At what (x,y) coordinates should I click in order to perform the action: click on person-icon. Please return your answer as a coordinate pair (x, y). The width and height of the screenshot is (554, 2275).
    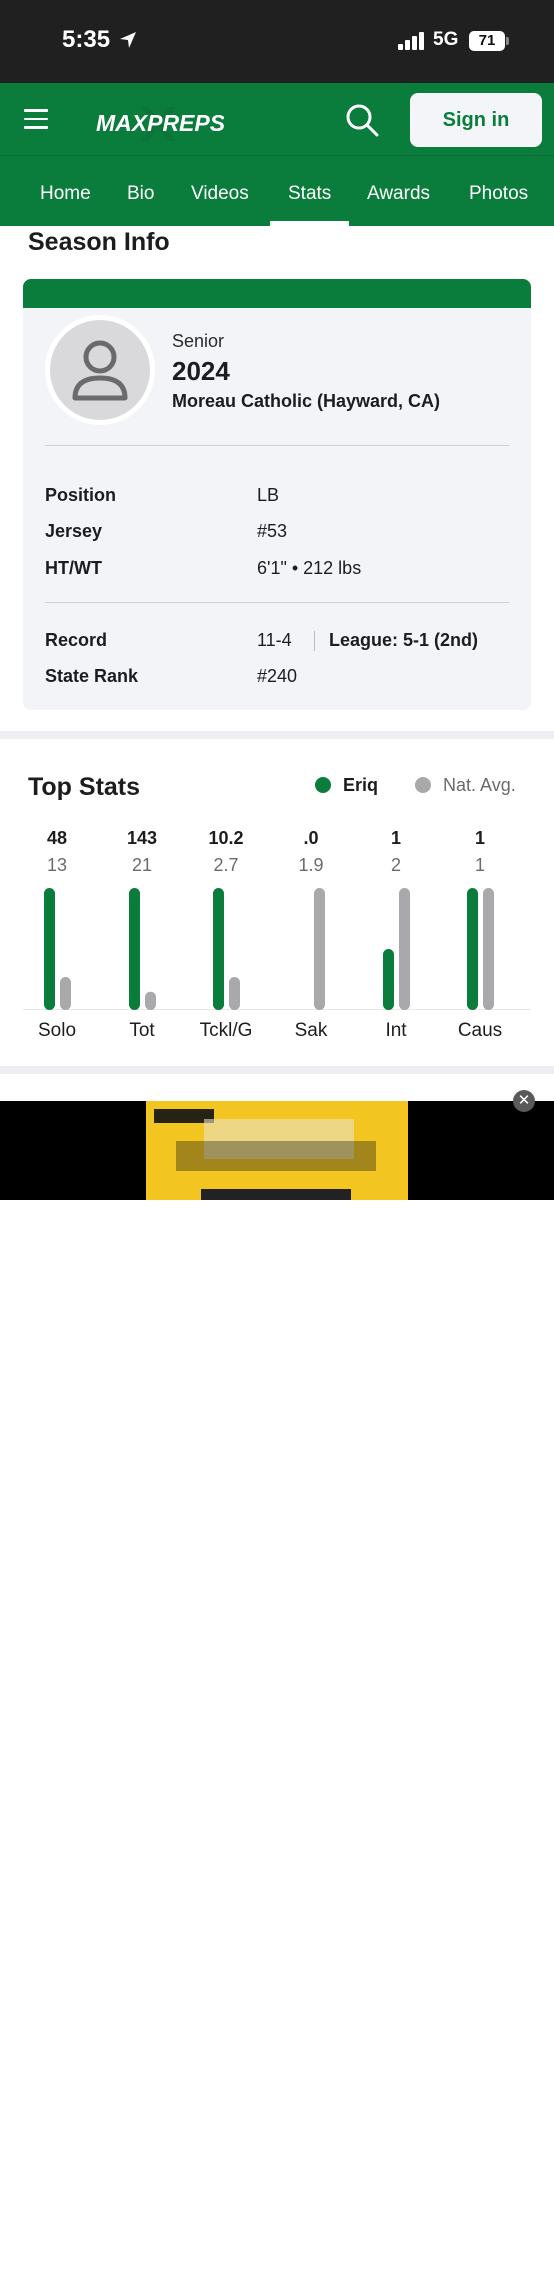
    Looking at the image, I should click on (100, 370).